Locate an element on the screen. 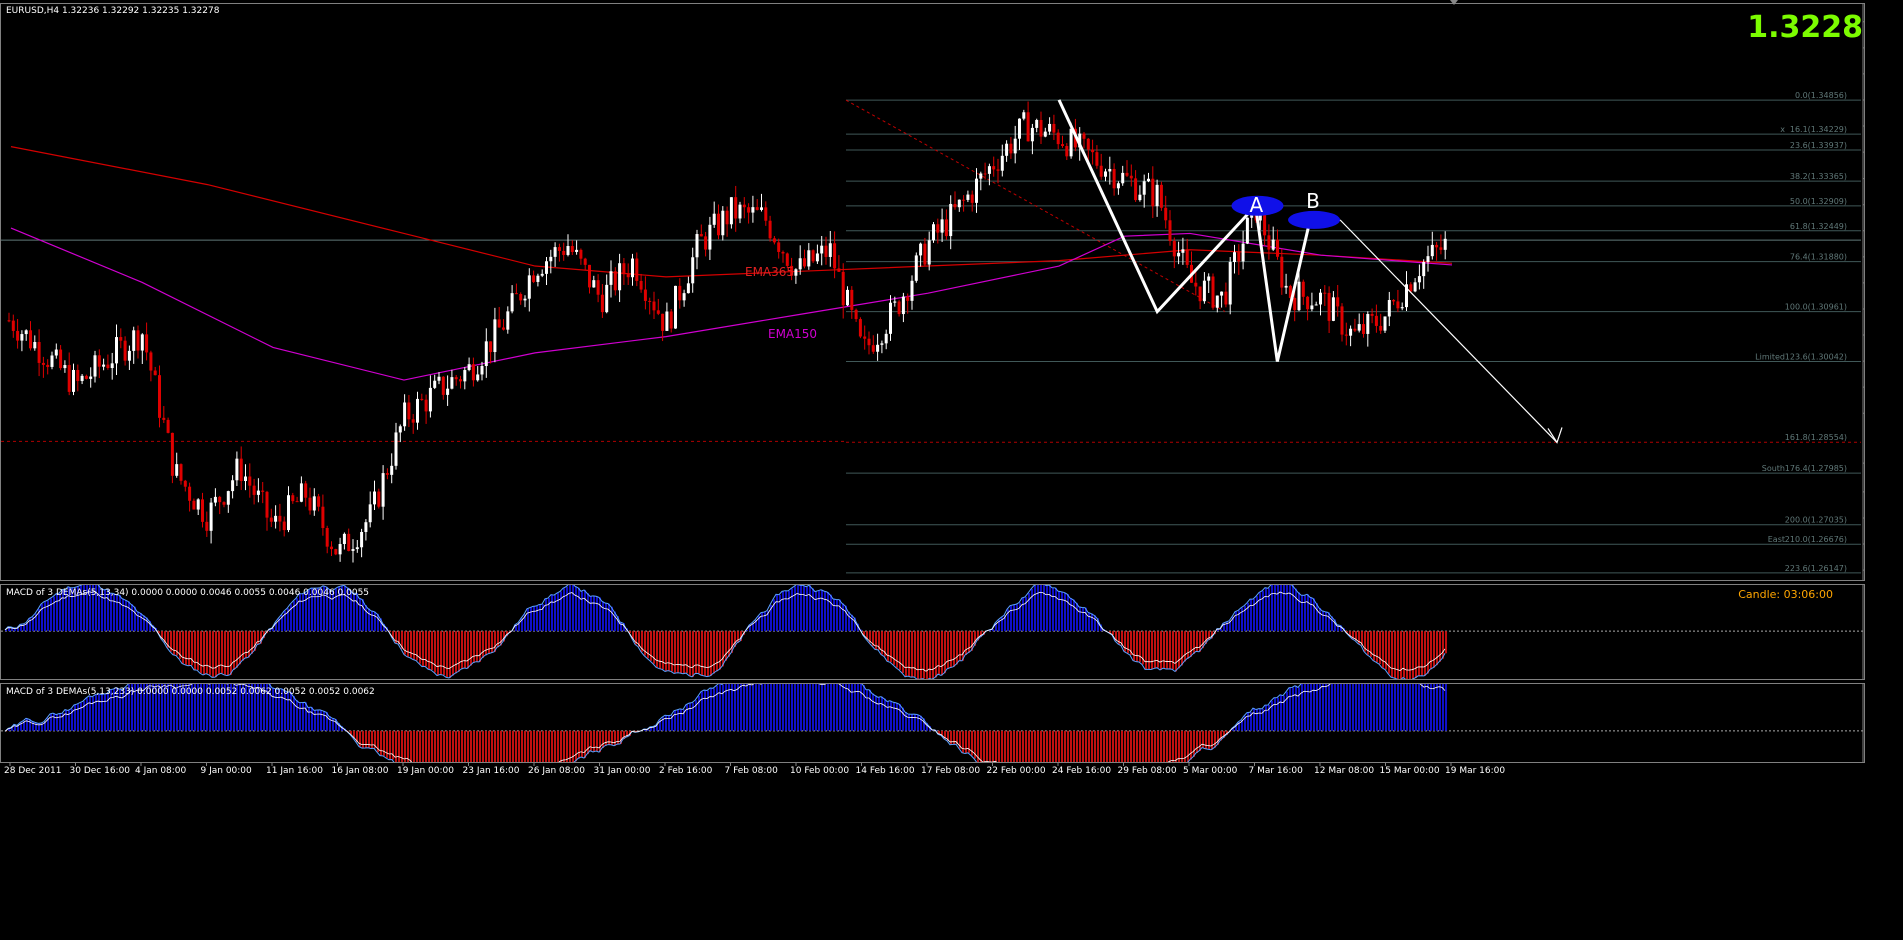  x-tick-label: 19 Jan 00:00 is located at coordinates (425, 770).